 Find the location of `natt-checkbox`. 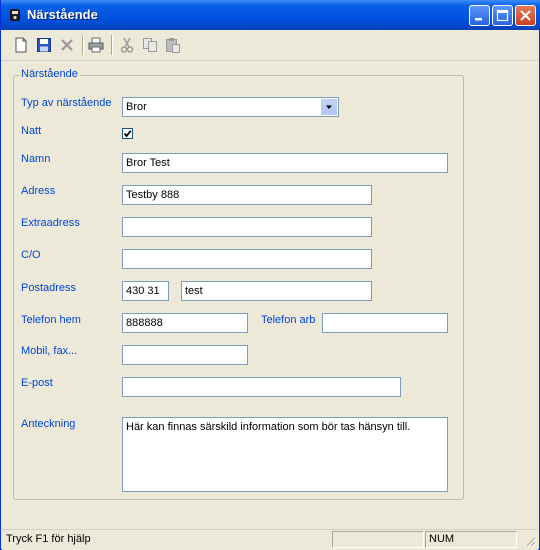

natt-checkbox is located at coordinates (127, 133).